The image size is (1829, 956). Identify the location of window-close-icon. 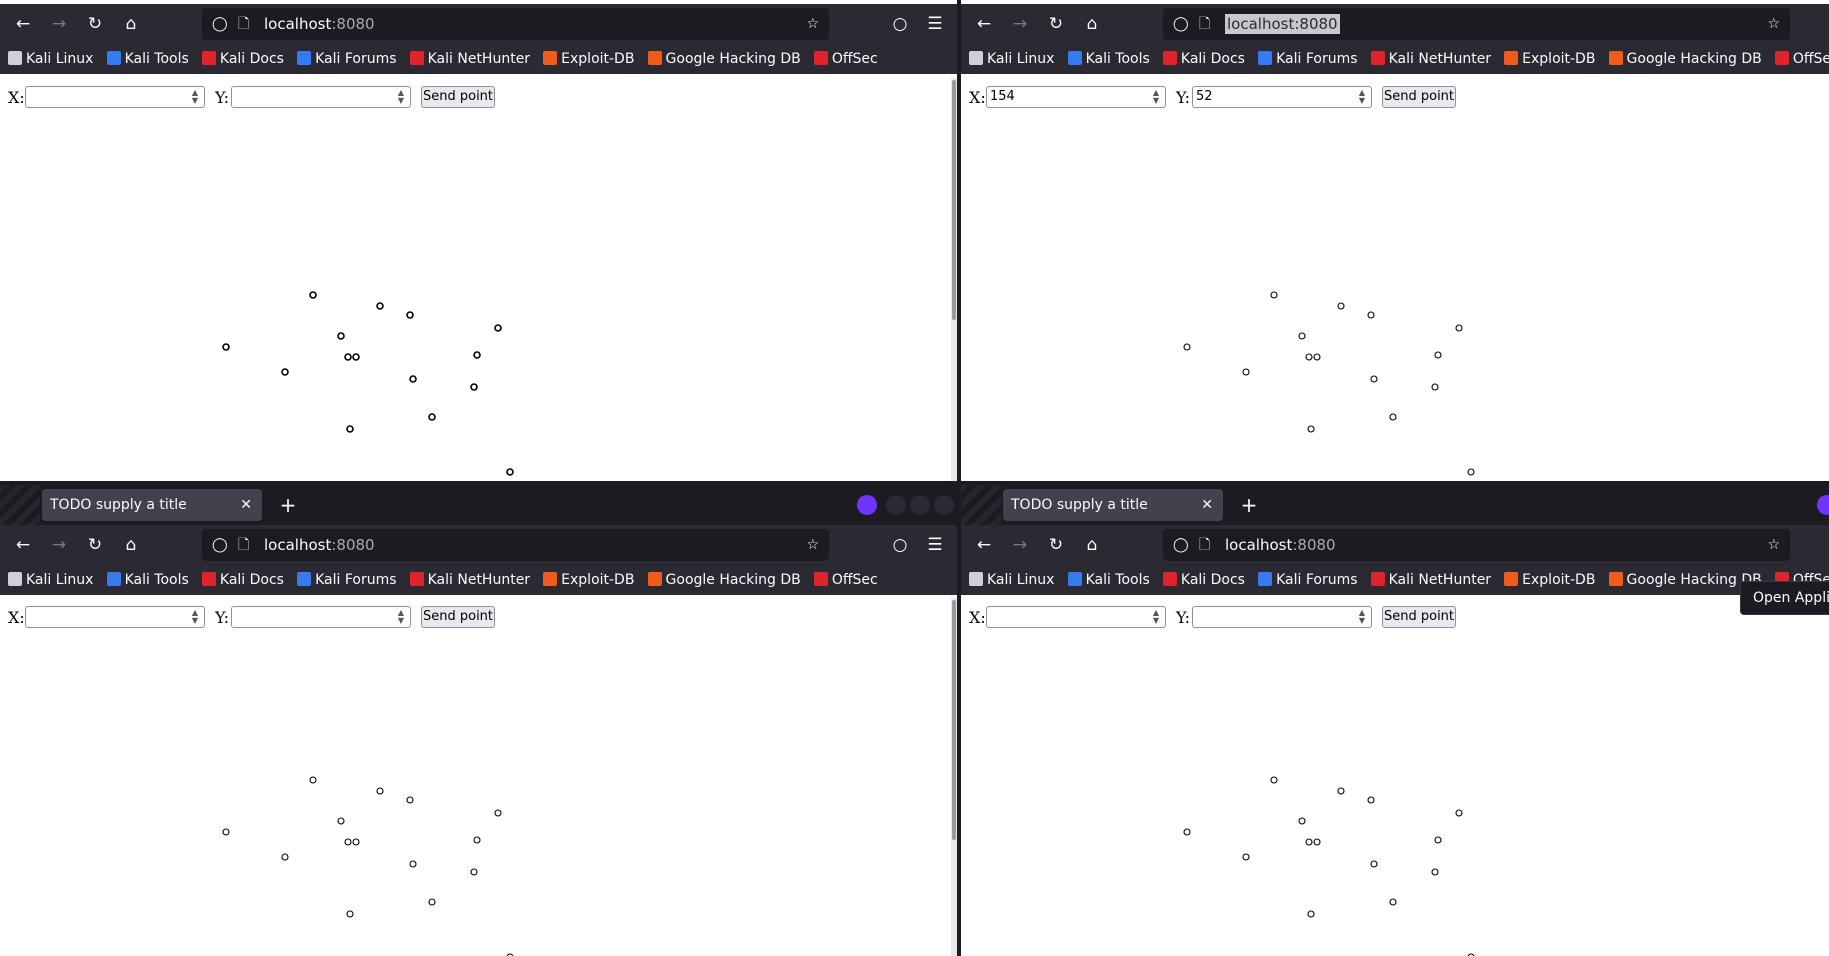
(944, 505).